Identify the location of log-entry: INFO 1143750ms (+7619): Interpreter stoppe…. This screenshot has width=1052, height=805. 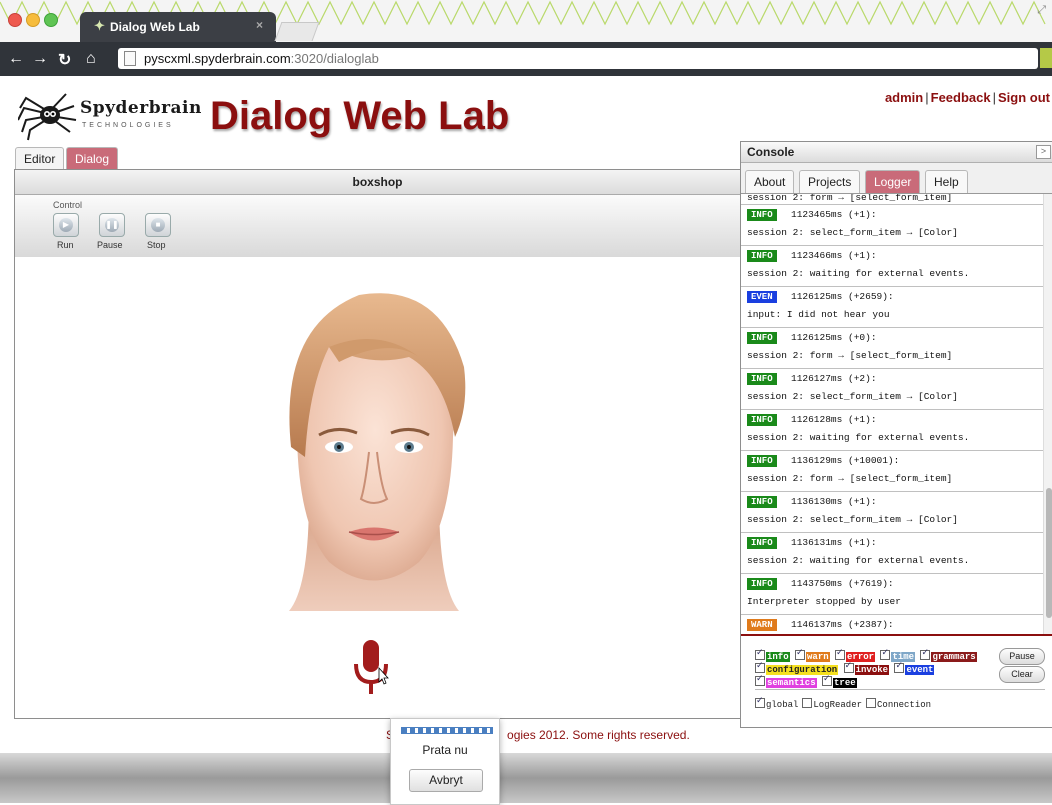
(892, 593).